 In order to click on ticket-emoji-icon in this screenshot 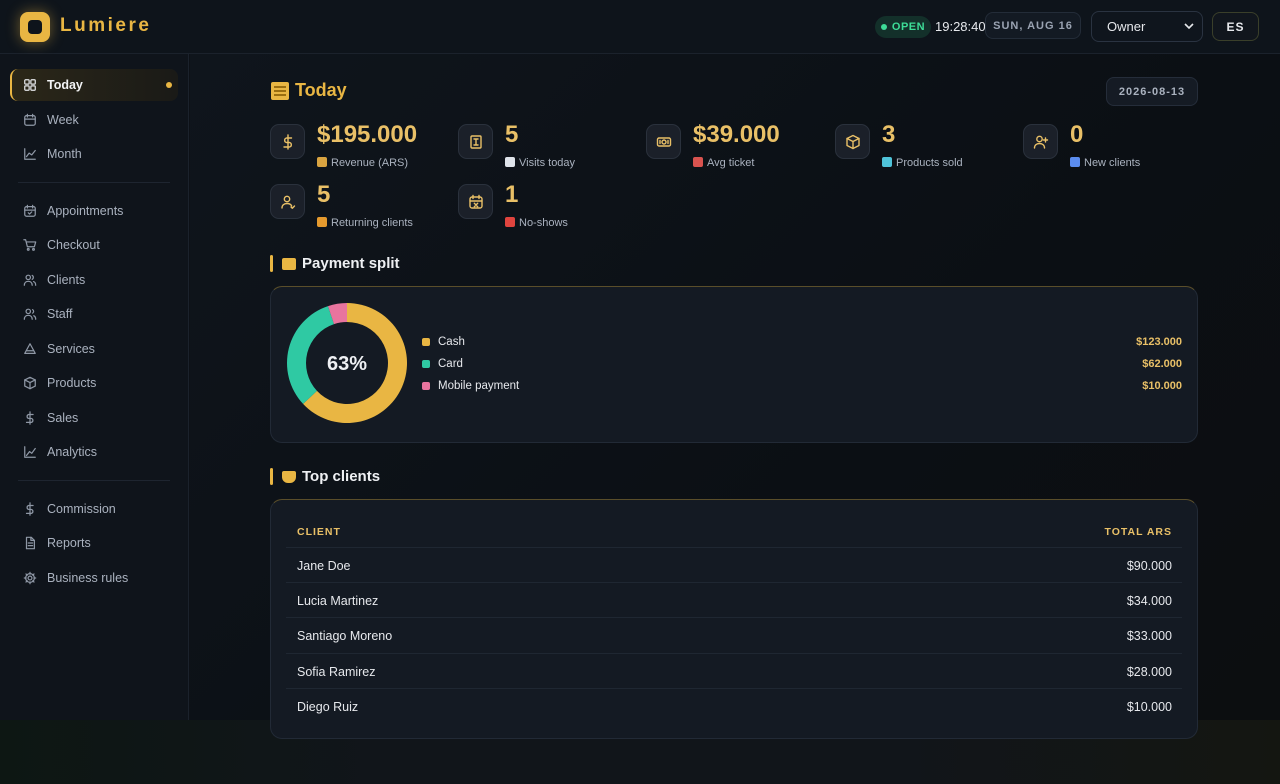, I will do `click(698, 162)`.